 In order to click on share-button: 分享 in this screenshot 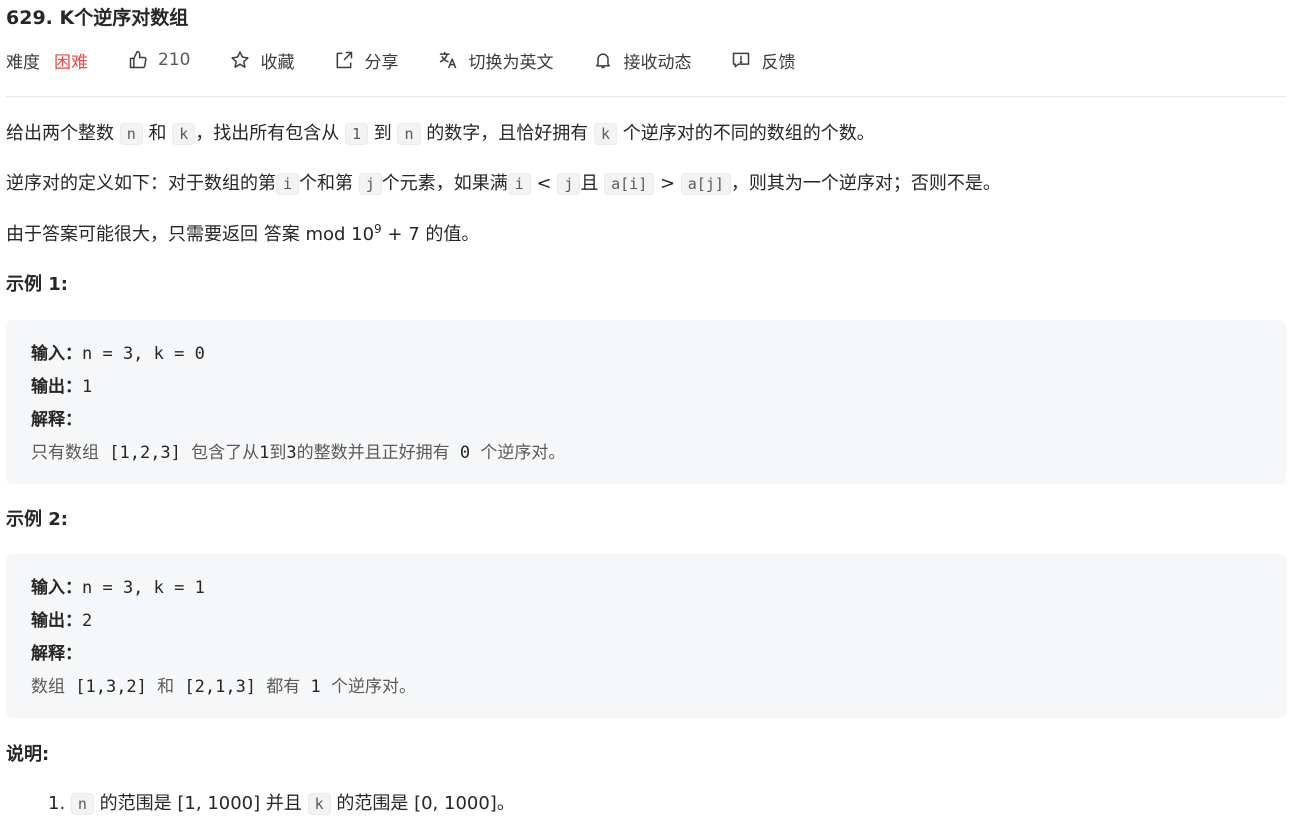, I will do `click(366, 60)`.